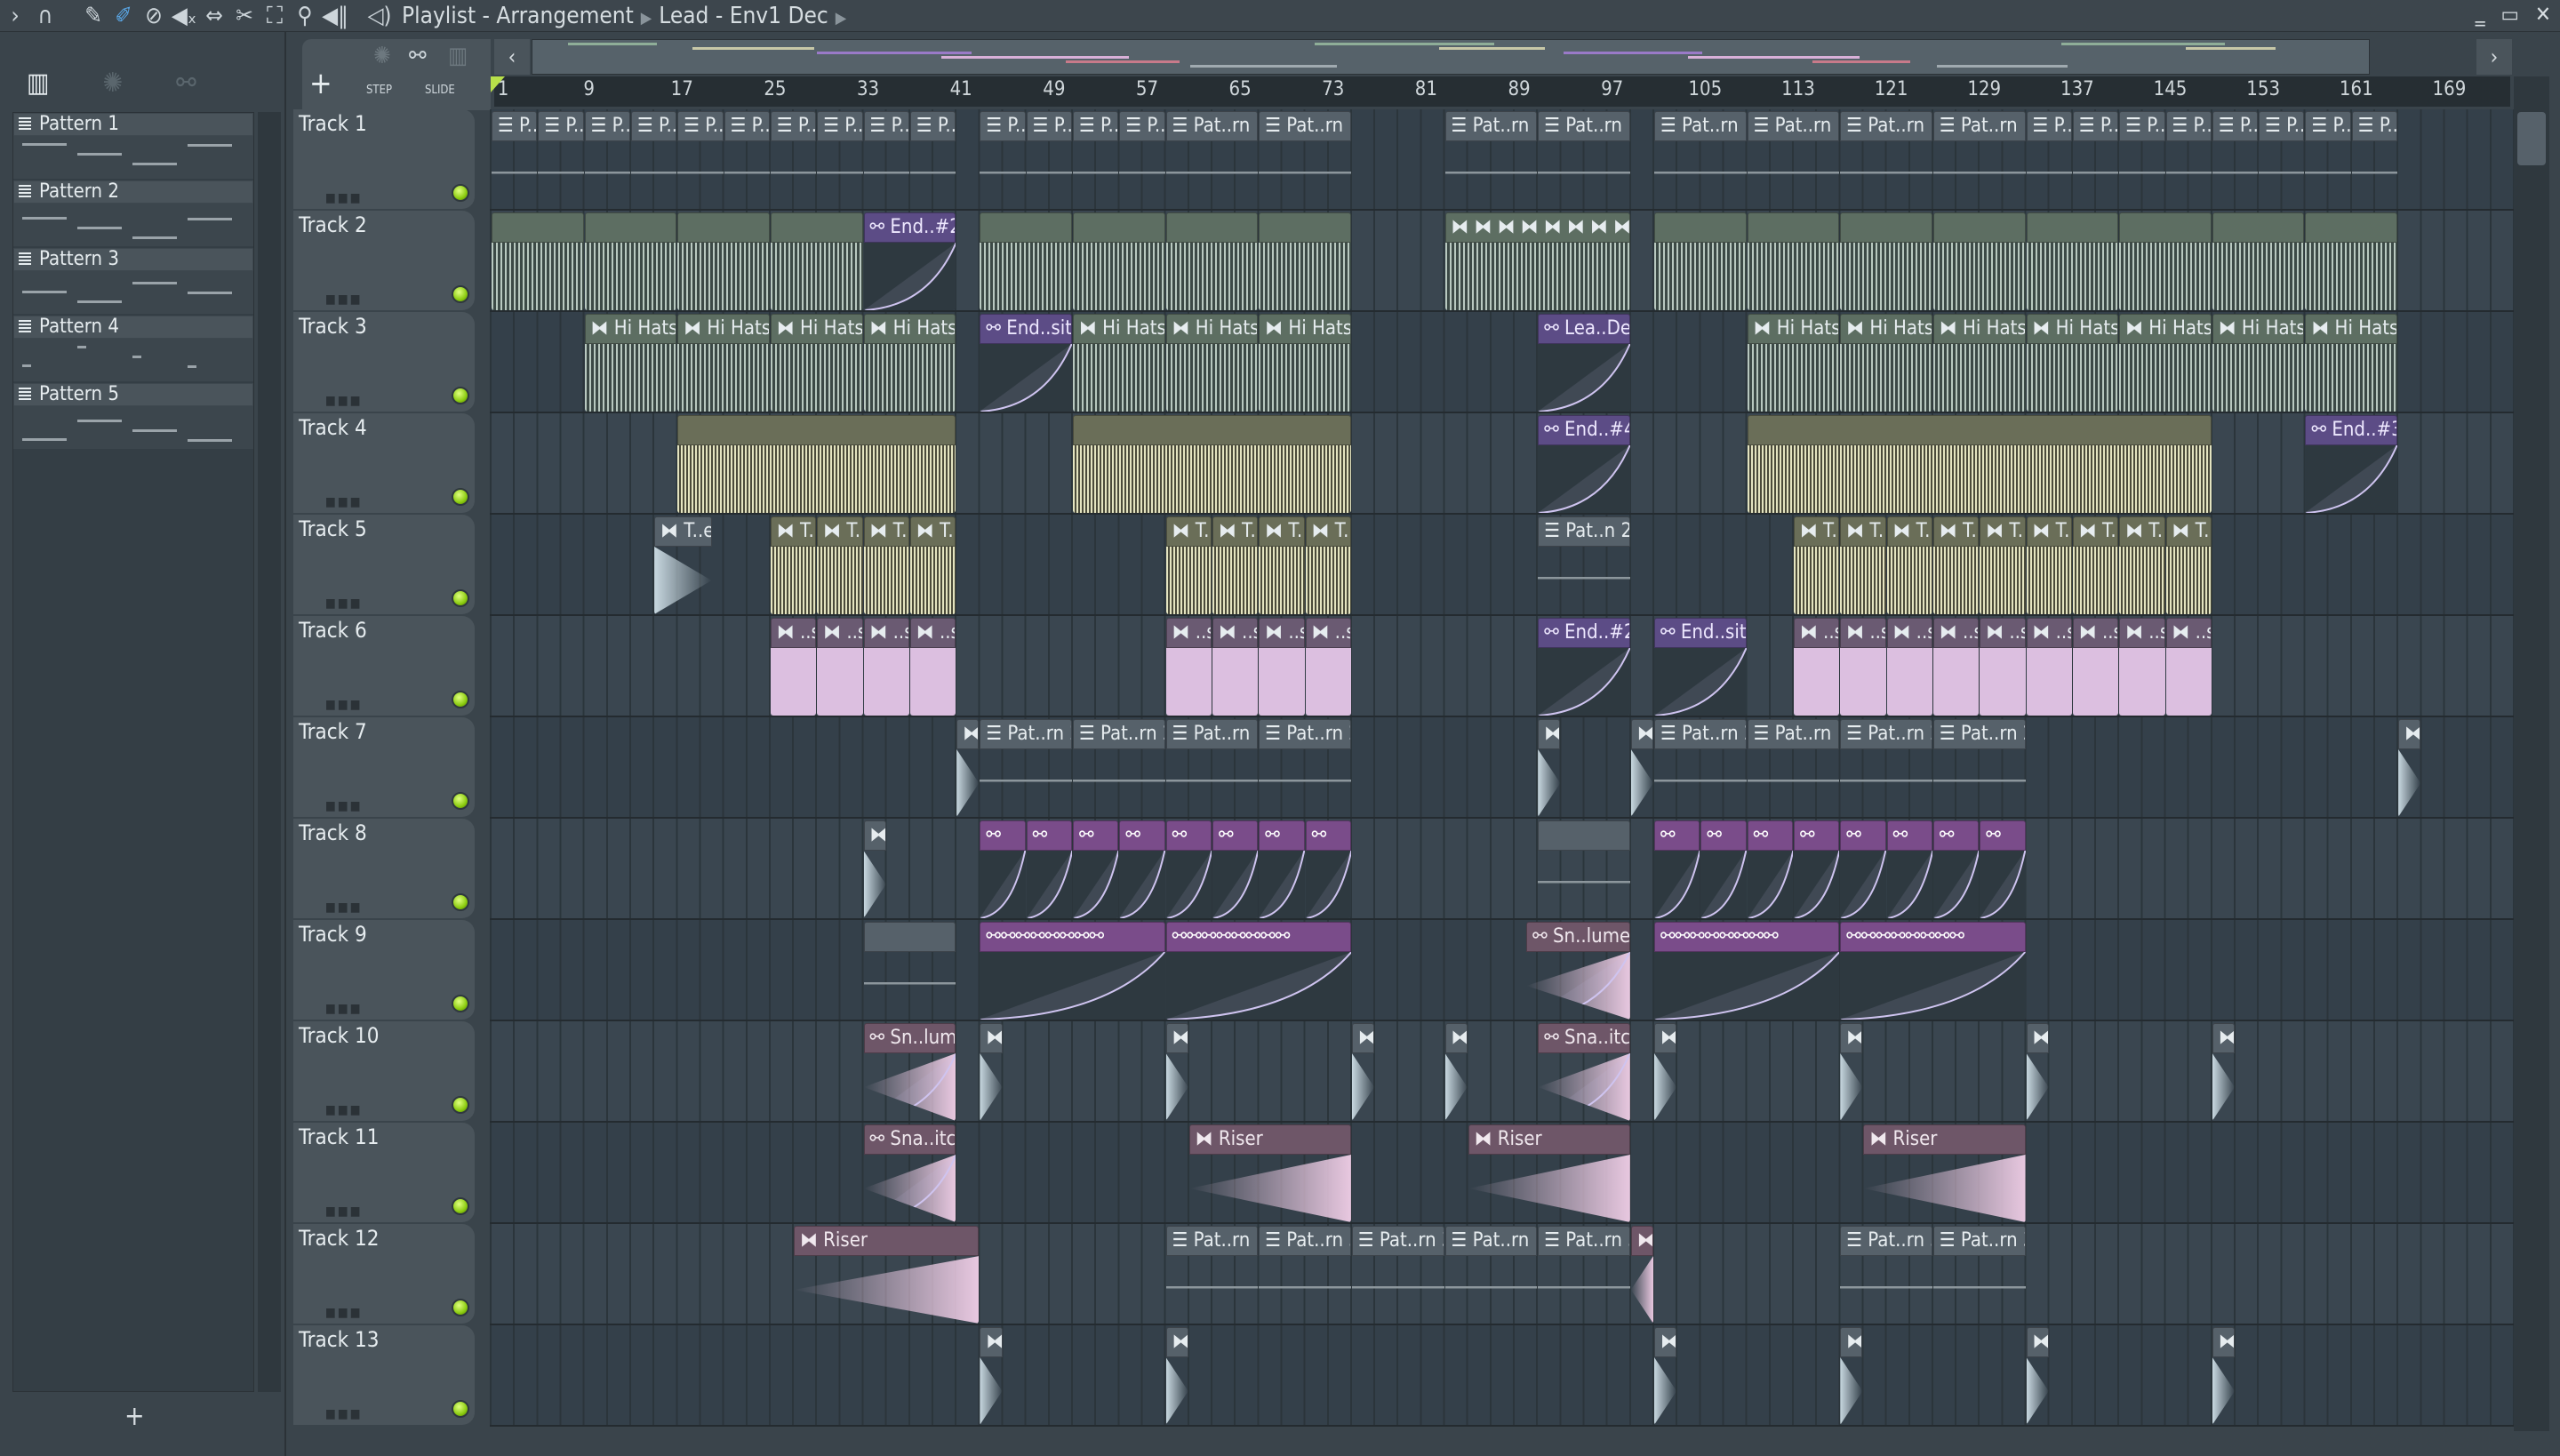  What do you see at coordinates (1502, 1173) in the screenshot?
I see `track-lane: ⚯ Sna..itch ⧓ Riser ⧓ Riser ⧓ Riser` at bounding box center [1502, 1173].